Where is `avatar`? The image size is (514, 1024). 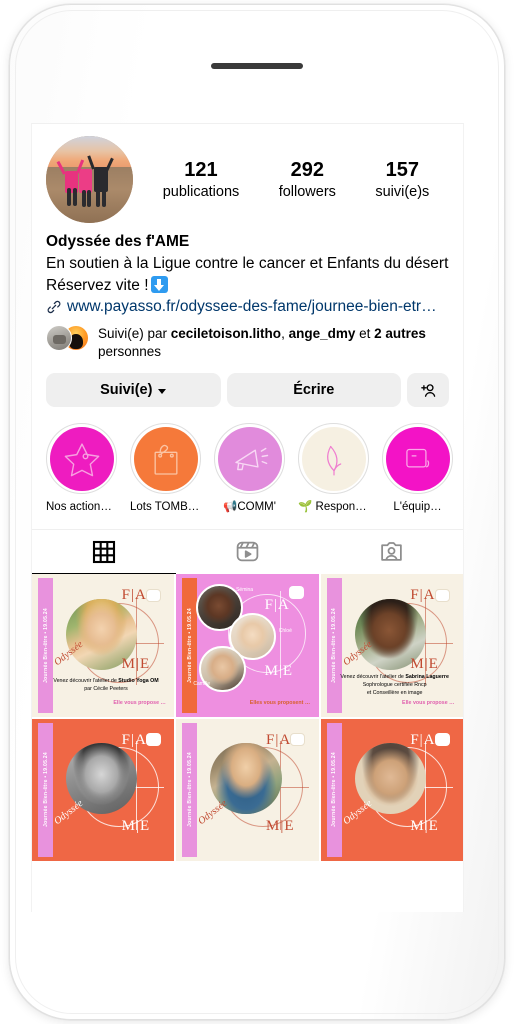 avatar is located at coordinates (89, 179).